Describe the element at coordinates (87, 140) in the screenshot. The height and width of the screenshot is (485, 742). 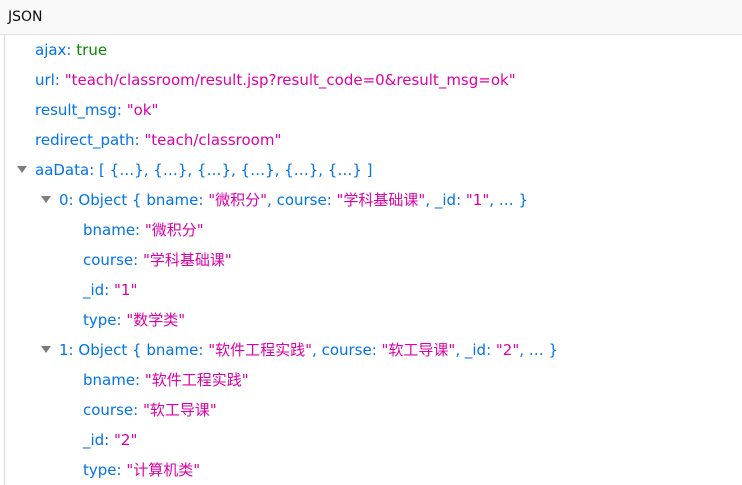
I see `row-key: redirect_path:` at that location.